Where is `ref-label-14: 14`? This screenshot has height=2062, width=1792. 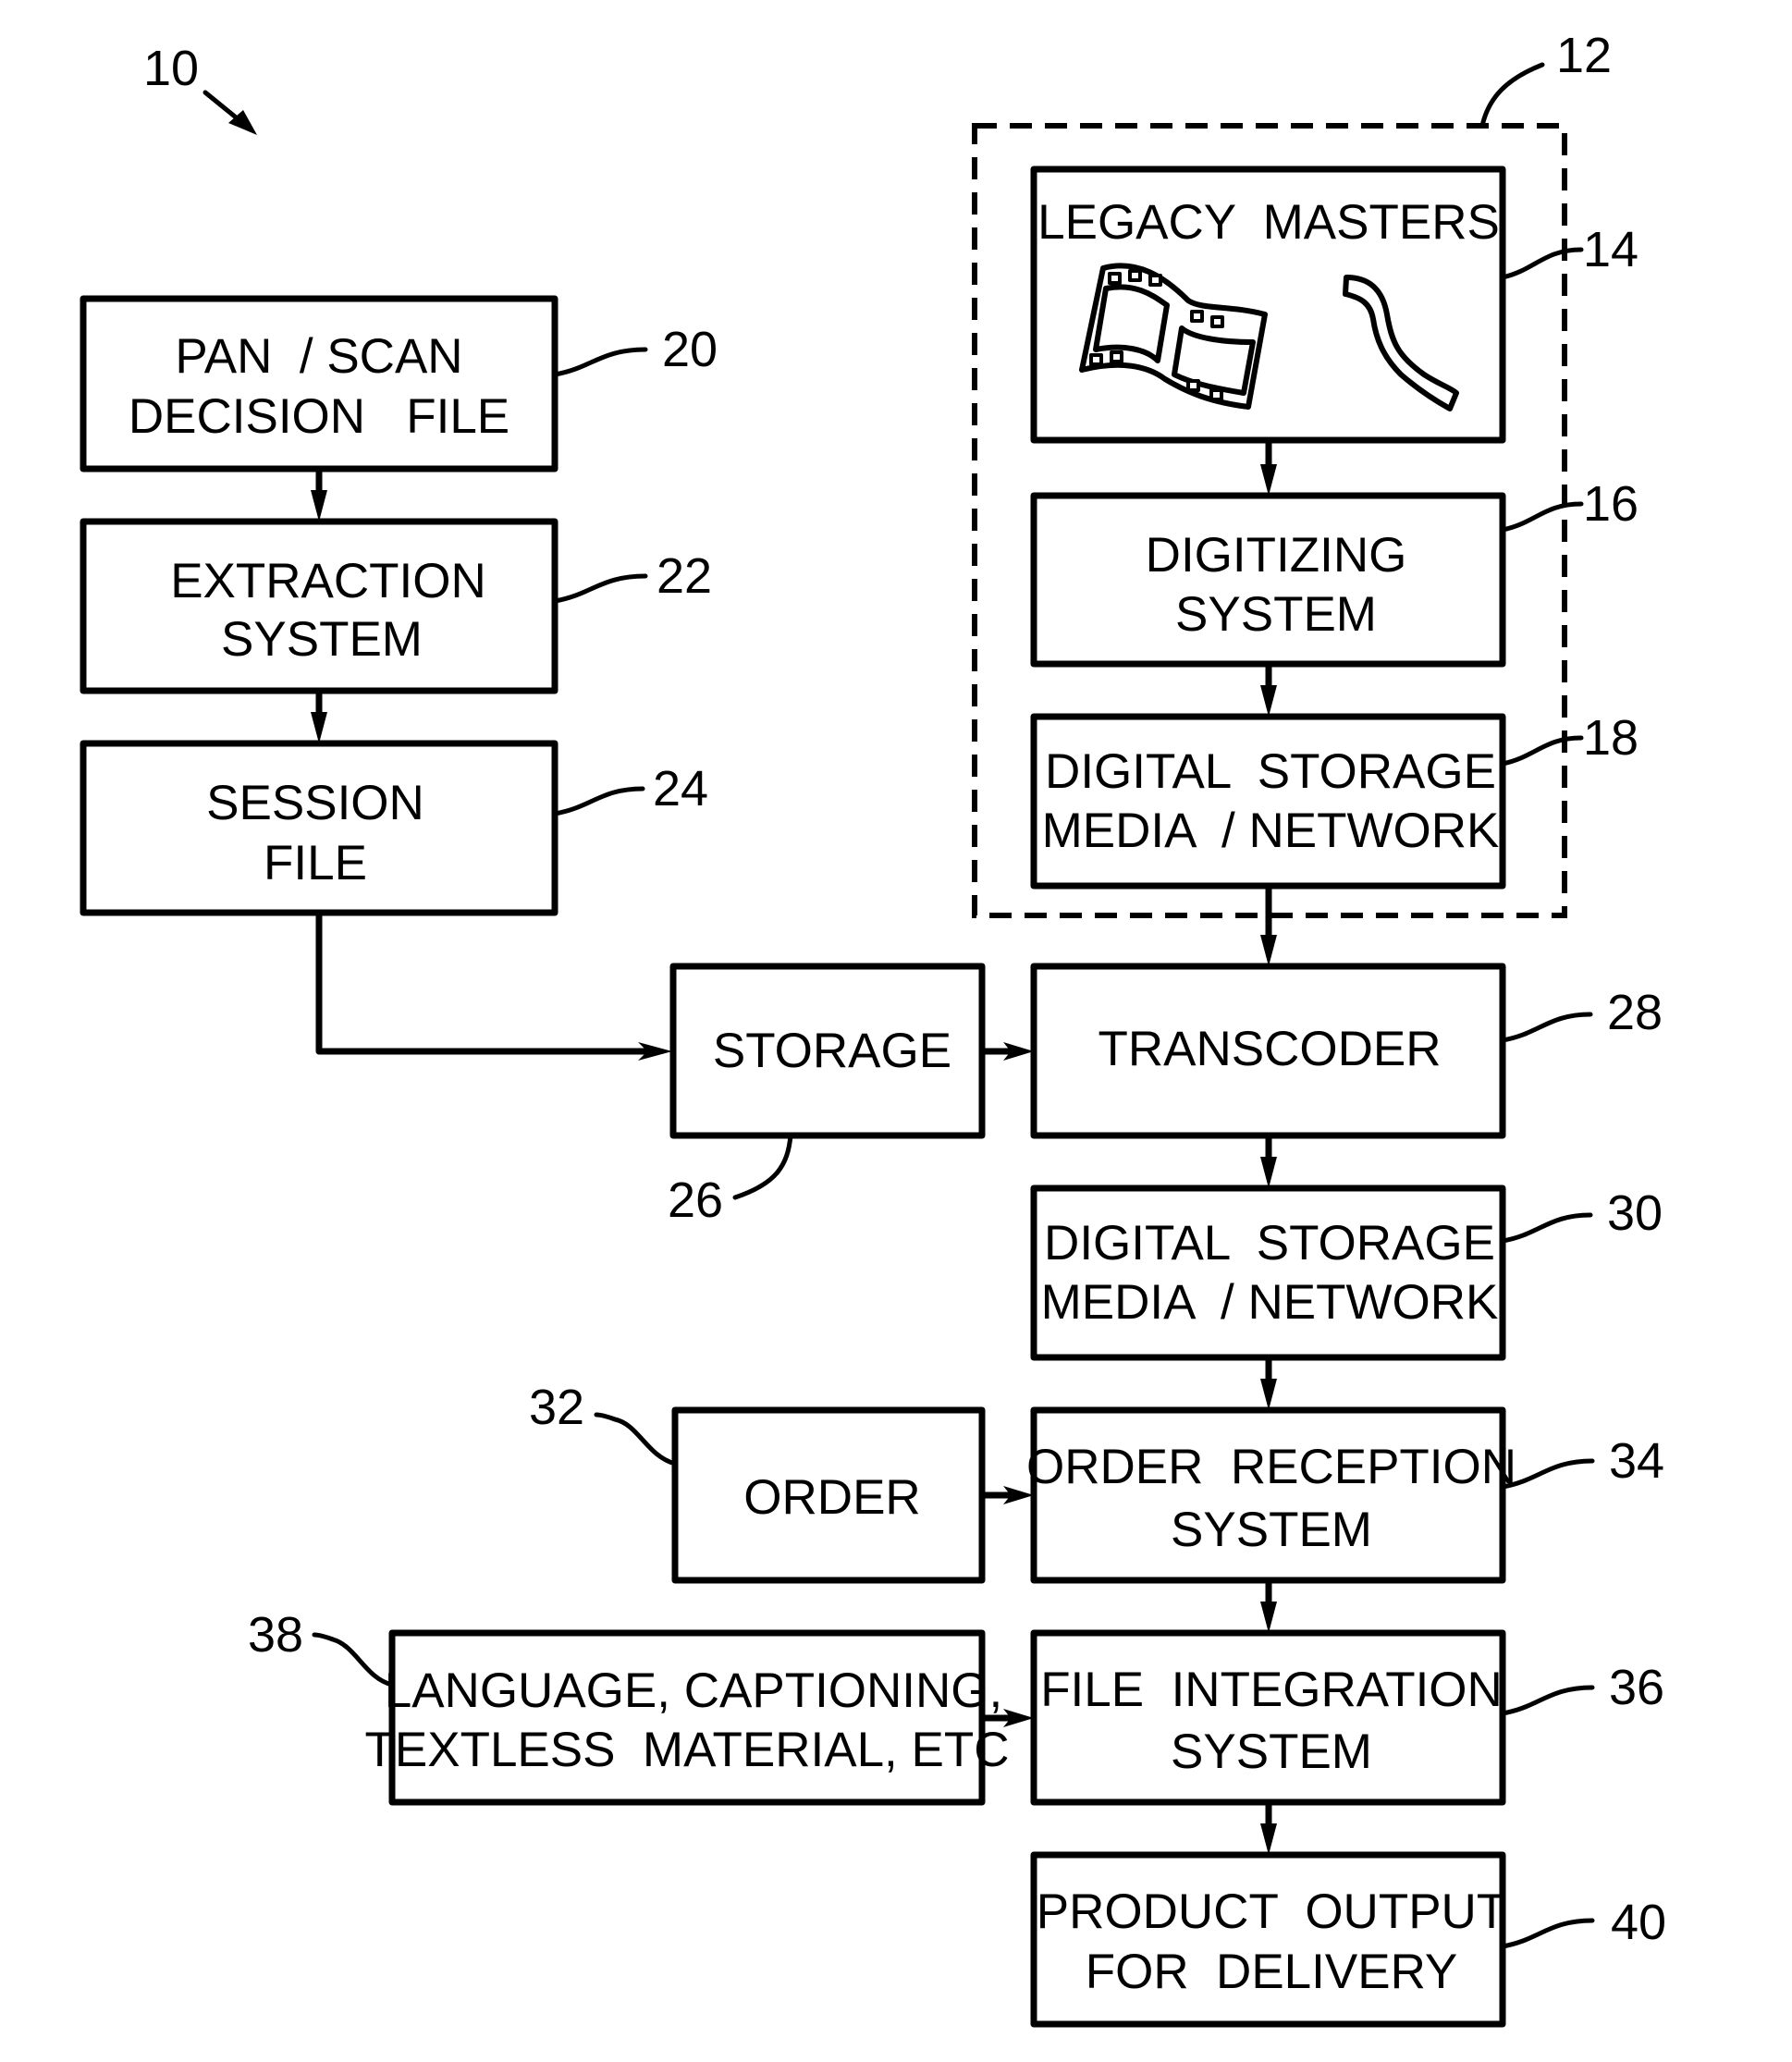
ref-label-14: 14 is located at coordinates (1611, 250).